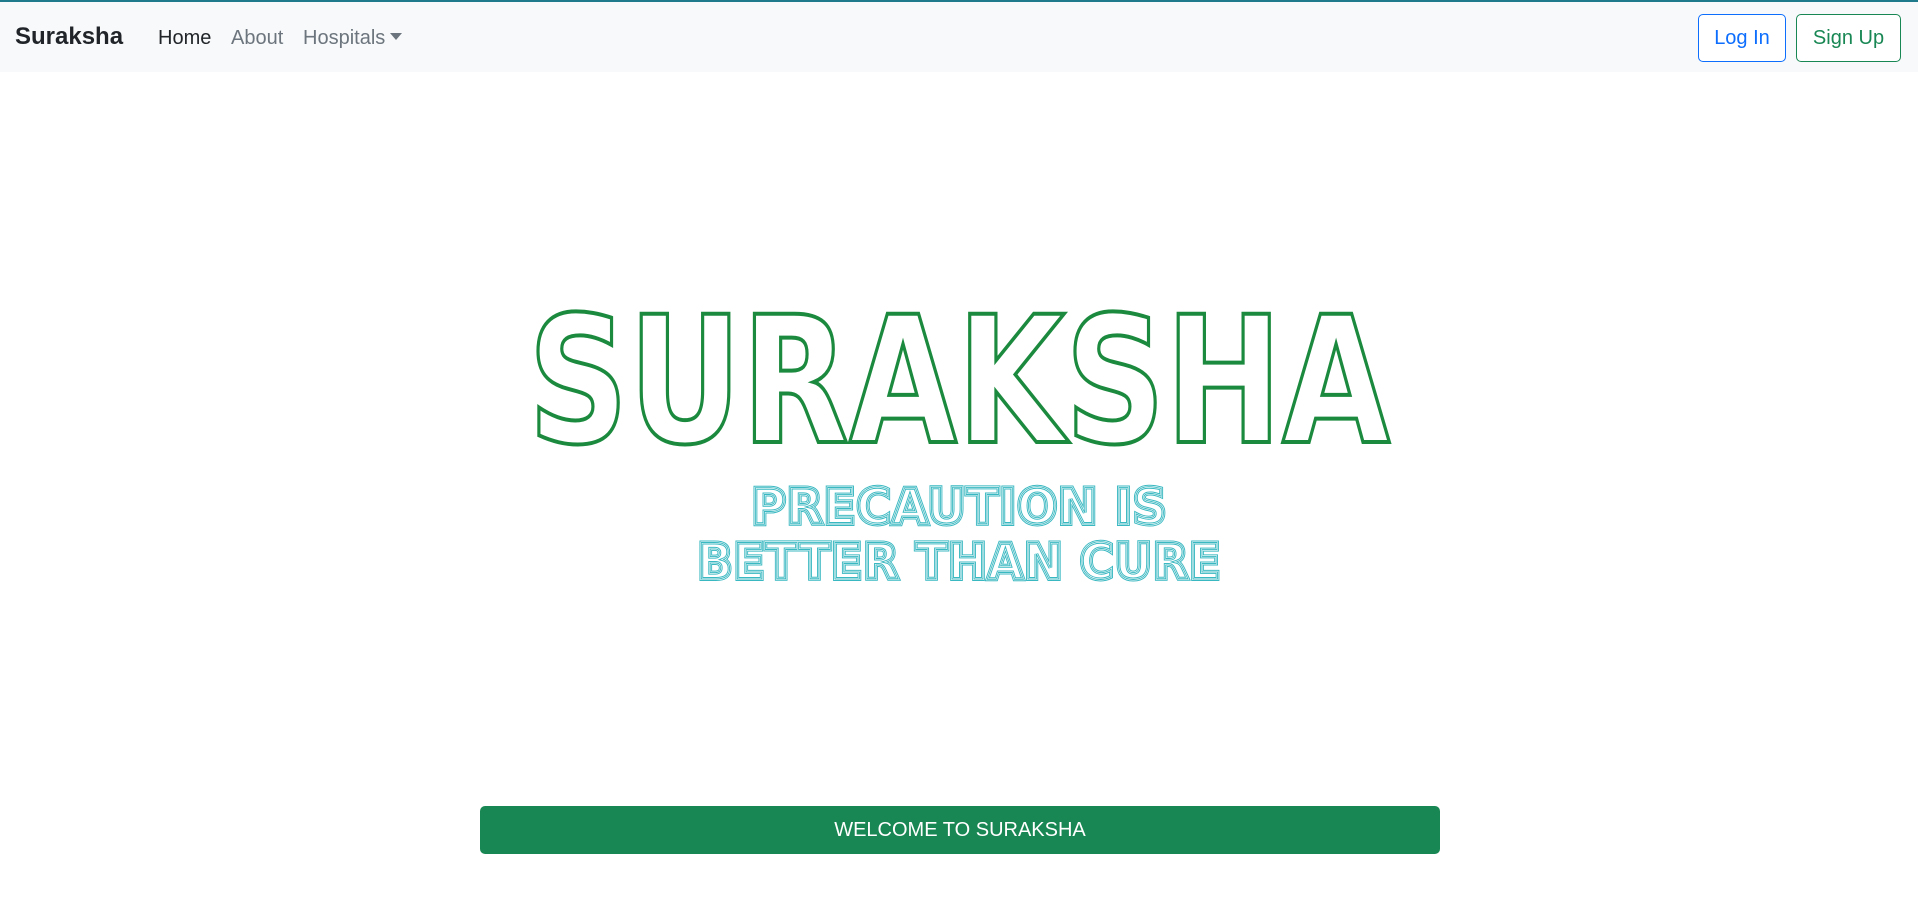 This screenshot has height=918, width=1918. Describe the element at coordinates (960, 830) in the screenshot. I see `welcome-button: WELCOME TO SURAKSHA` at that location.